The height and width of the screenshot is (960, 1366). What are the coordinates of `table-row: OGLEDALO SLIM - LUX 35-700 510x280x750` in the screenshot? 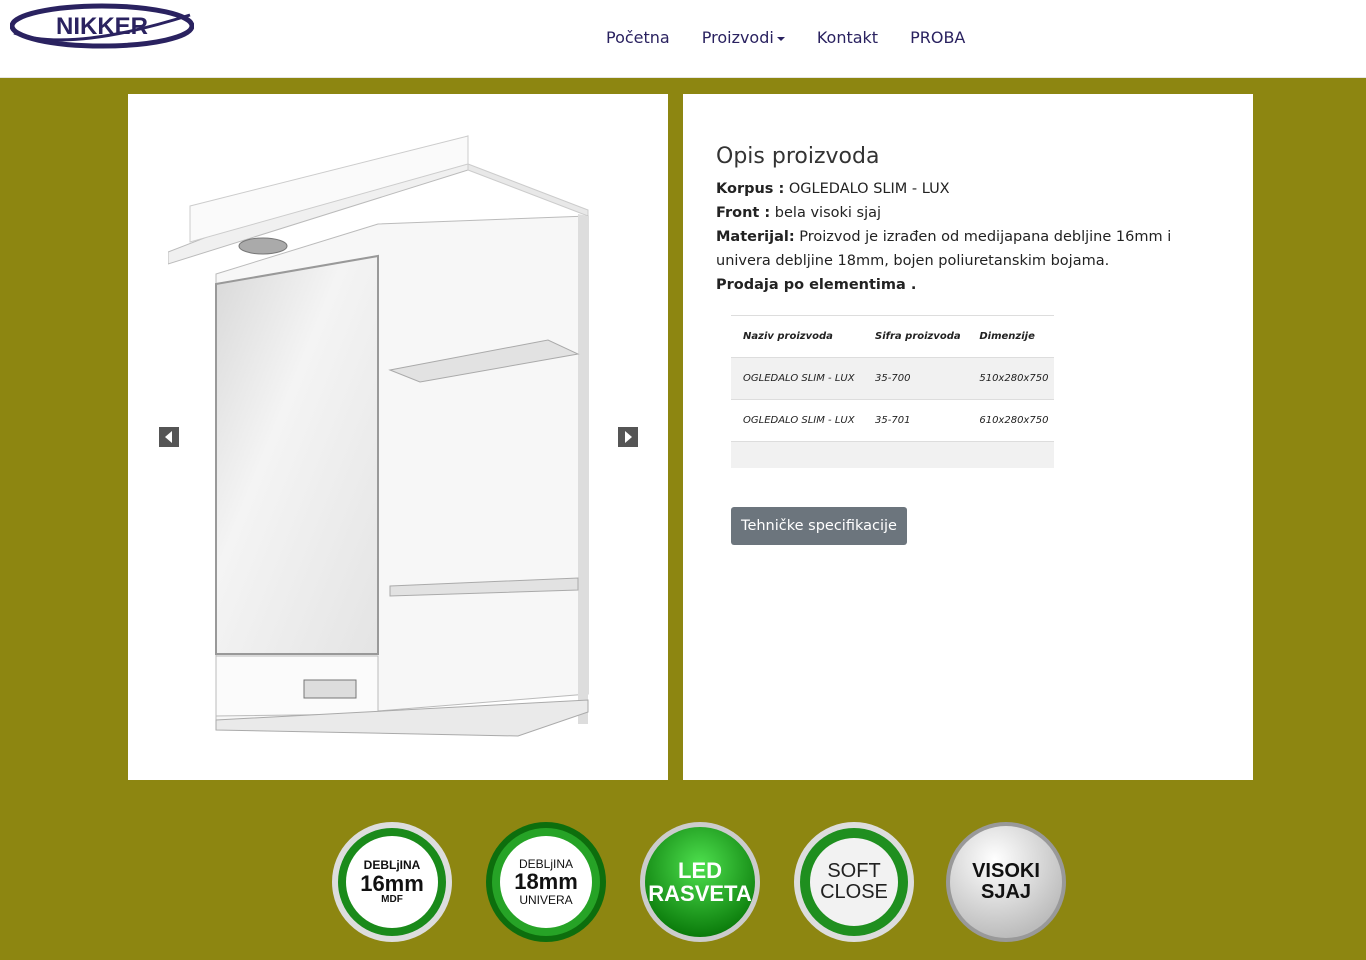 It's located at (892, 378).